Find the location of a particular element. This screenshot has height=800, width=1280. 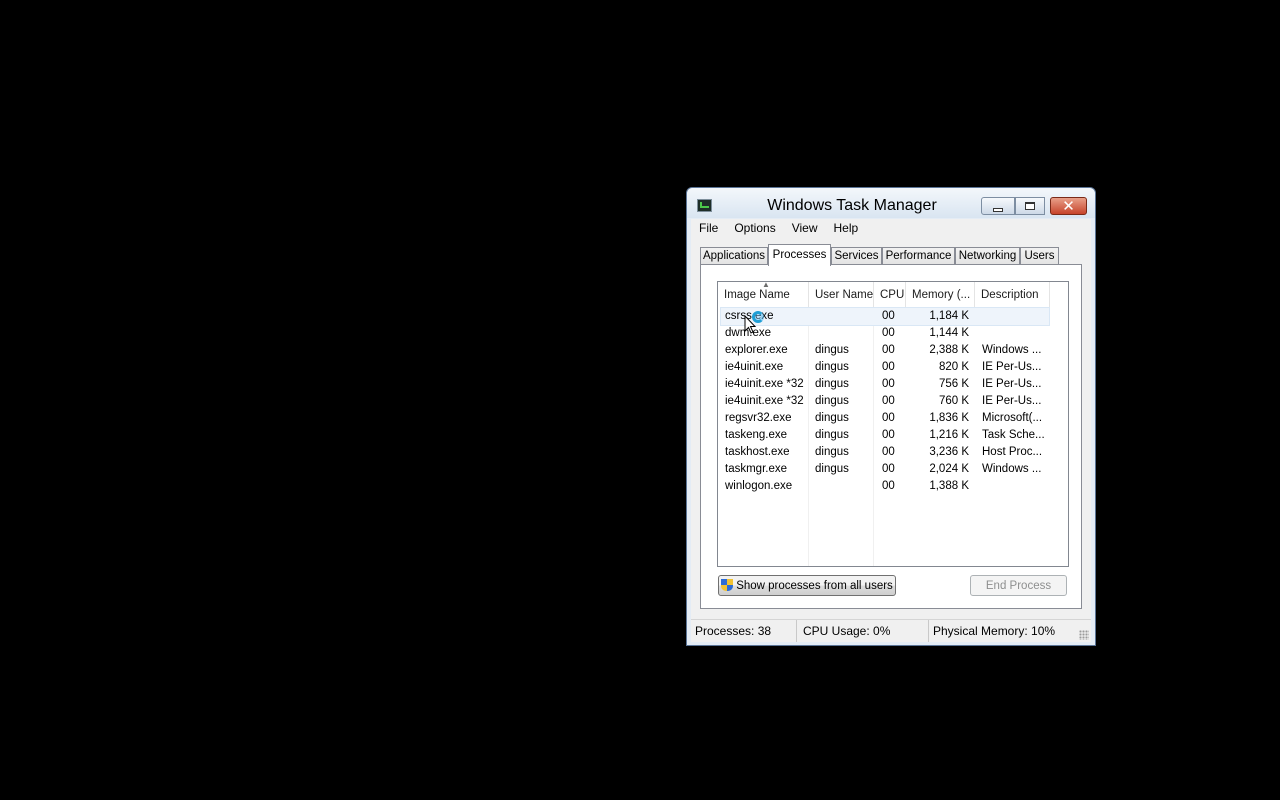

table-row: dwm.exe 00 1,144 K is located at coordinates (893, 333).